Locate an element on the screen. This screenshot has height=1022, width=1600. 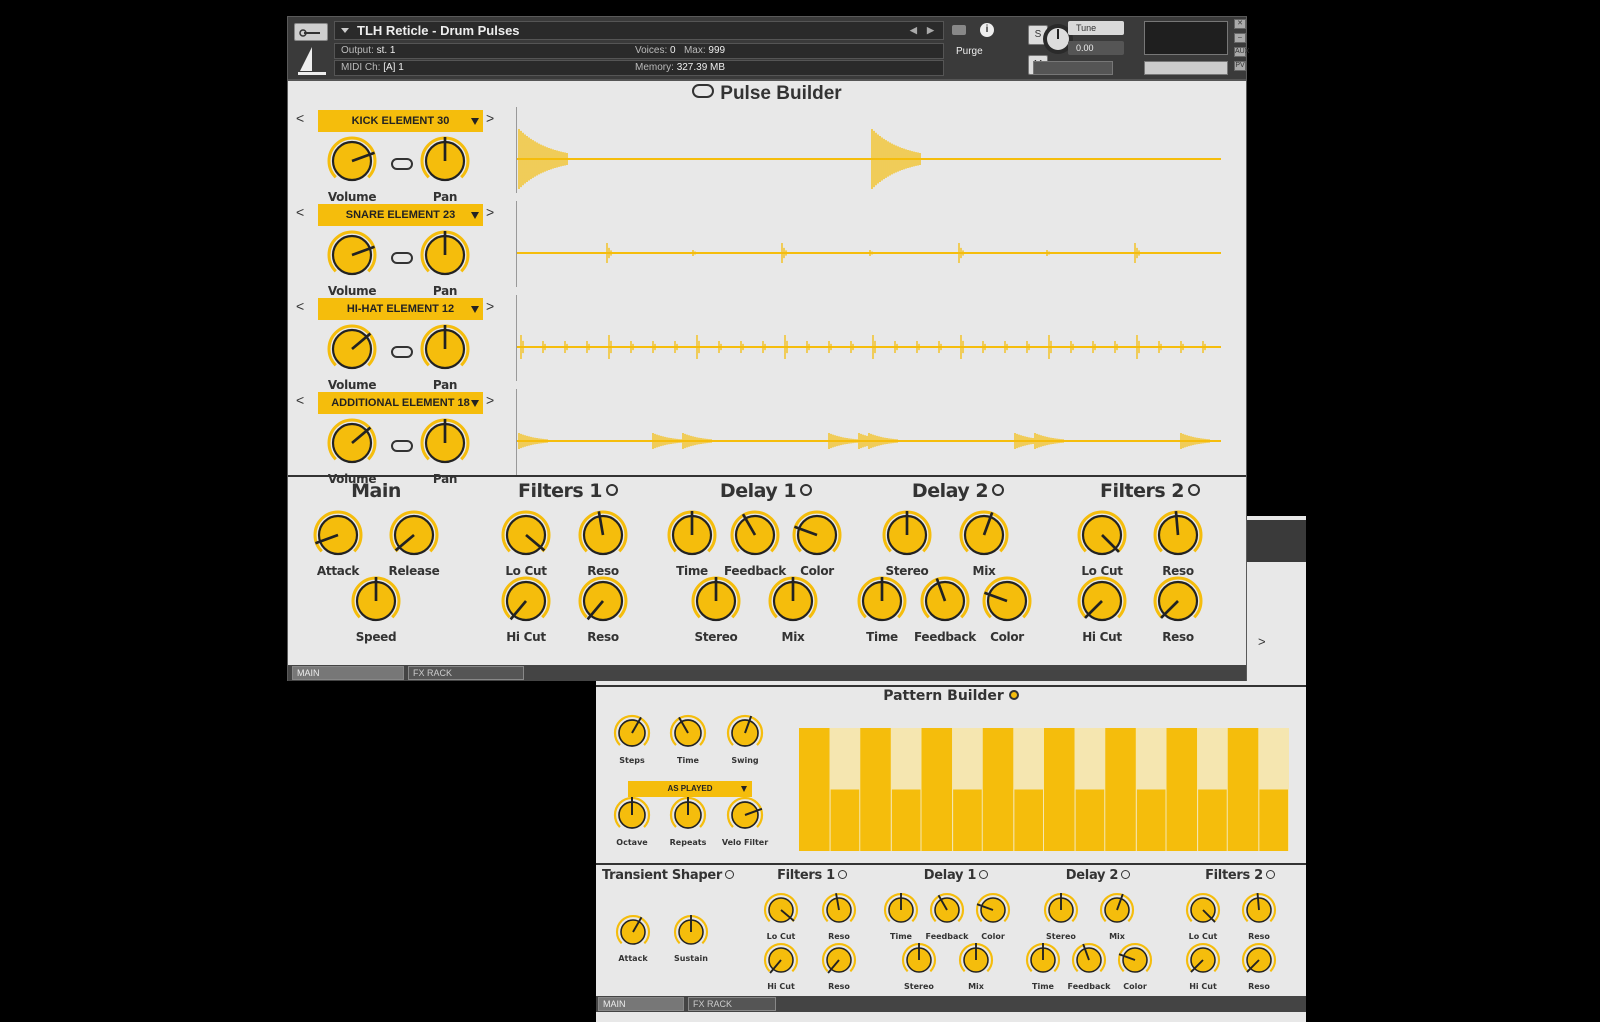
wrench-icon is located at coordinates (311, 32).